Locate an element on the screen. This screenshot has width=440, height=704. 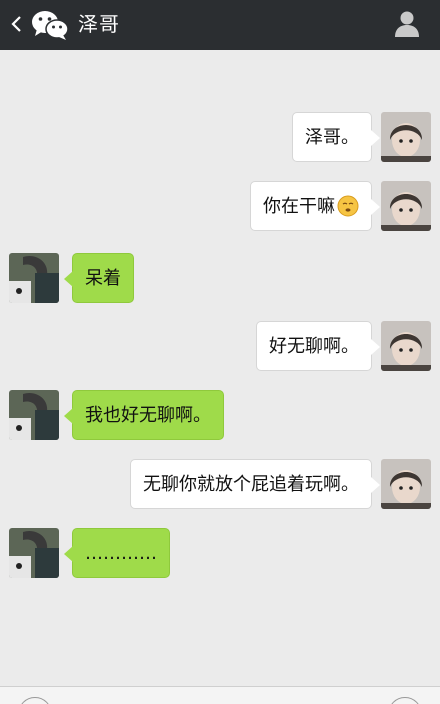
wechat-icon is located at coordinates (50, 25).